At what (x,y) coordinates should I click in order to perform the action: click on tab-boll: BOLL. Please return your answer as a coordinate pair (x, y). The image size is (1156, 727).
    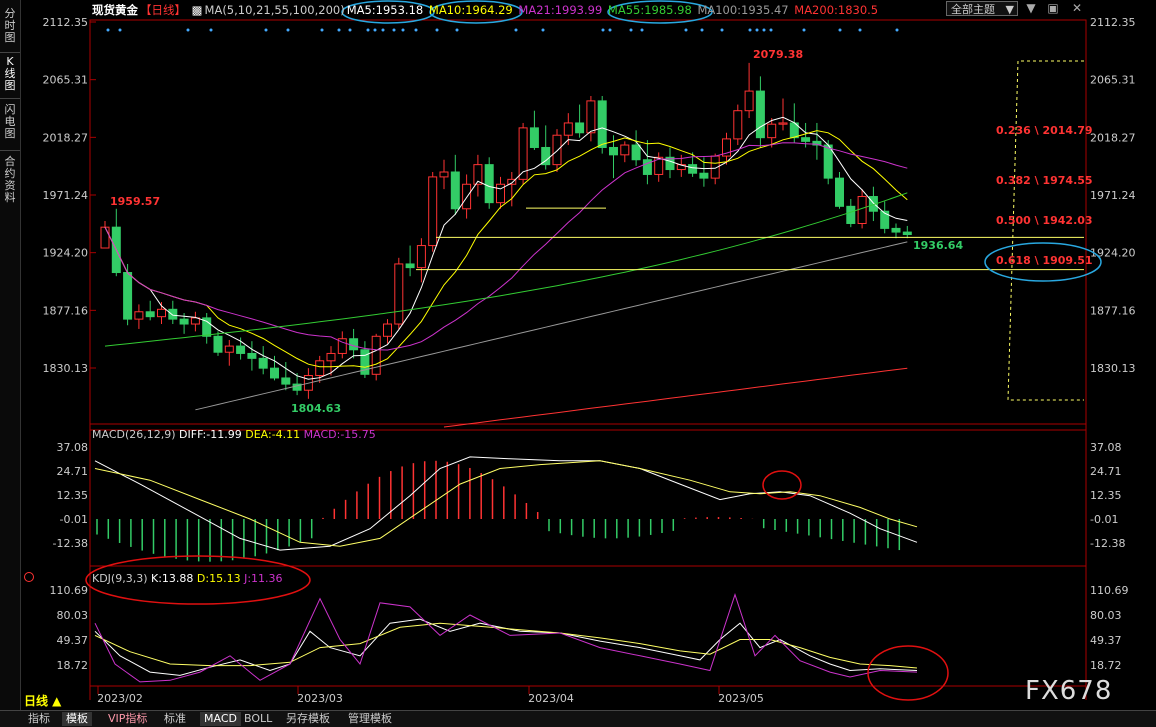
    Looking at the image, I should click on (258, 719).